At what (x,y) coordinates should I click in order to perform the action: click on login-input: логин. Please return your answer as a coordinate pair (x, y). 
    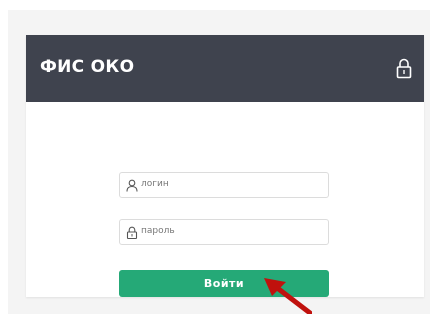
    Looking at the image, I should click on (224, 185).